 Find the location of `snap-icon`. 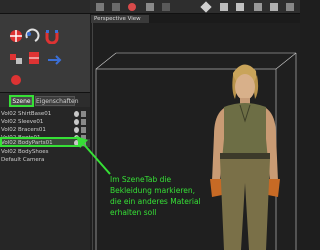

snap-icon is located at coordinates (206, 7).